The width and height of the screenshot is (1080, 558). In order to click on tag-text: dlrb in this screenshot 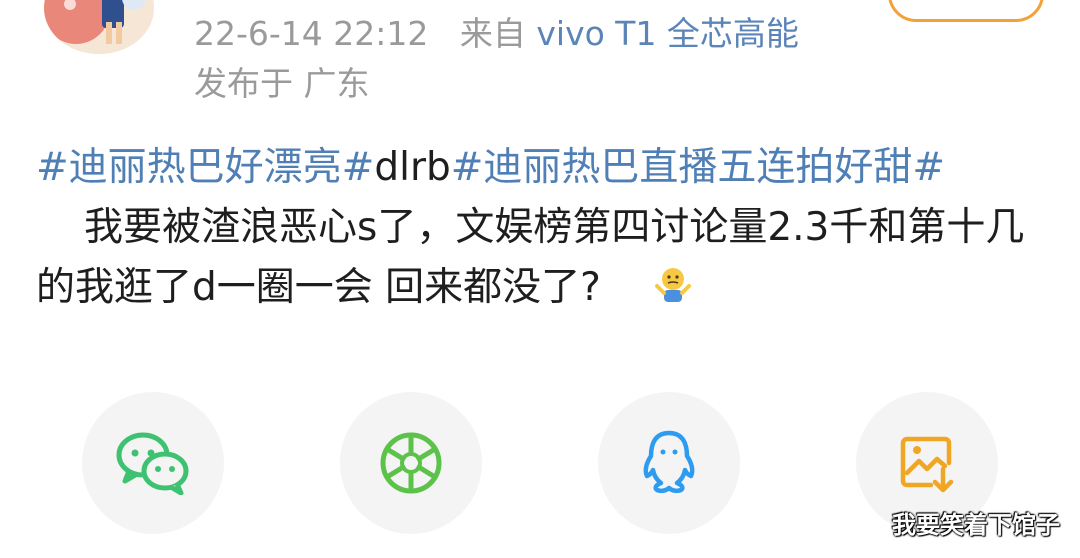, I will do `click(412, 167)`.